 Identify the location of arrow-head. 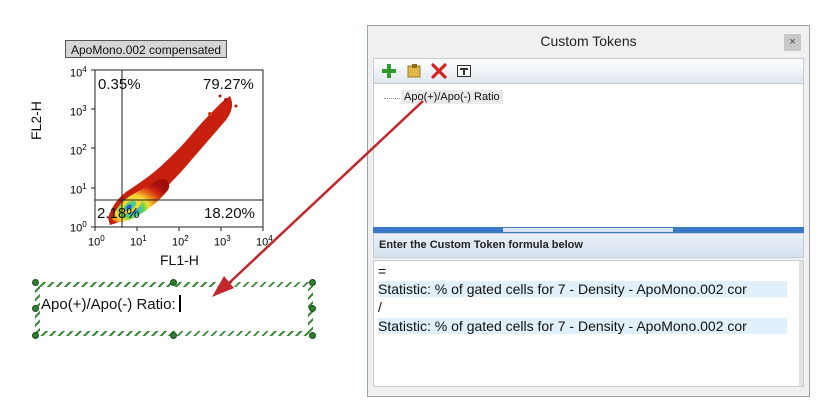
(223, 286).